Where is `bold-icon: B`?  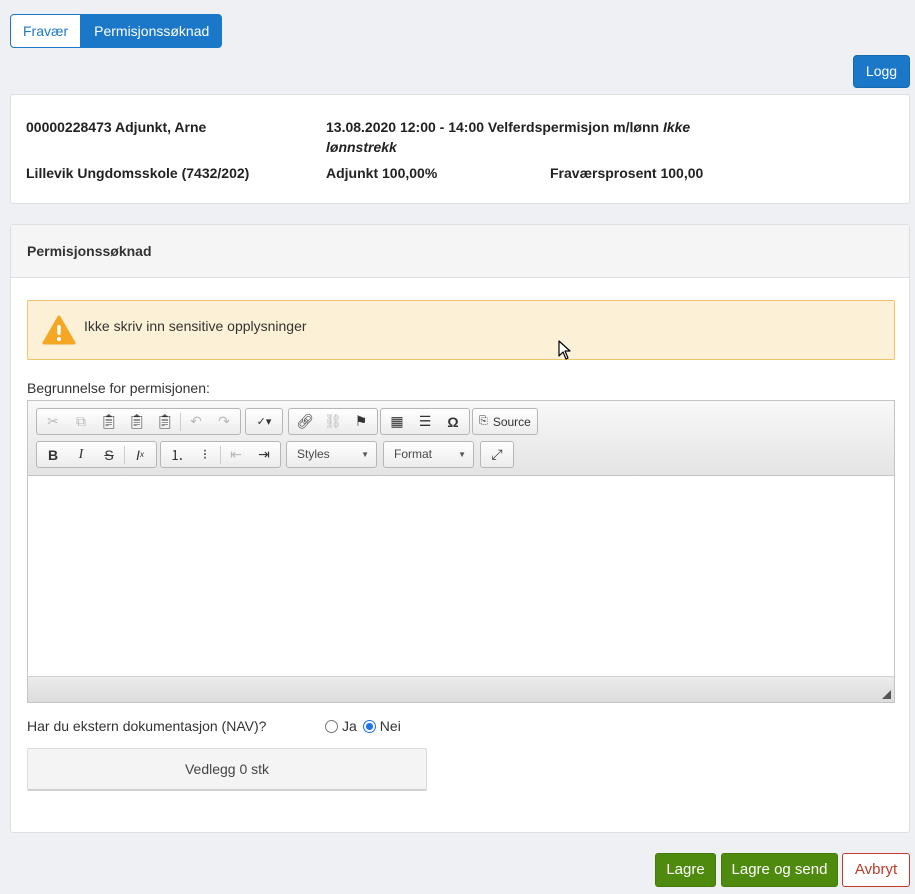 bold-icon: B is located at coordinates (53, 454).